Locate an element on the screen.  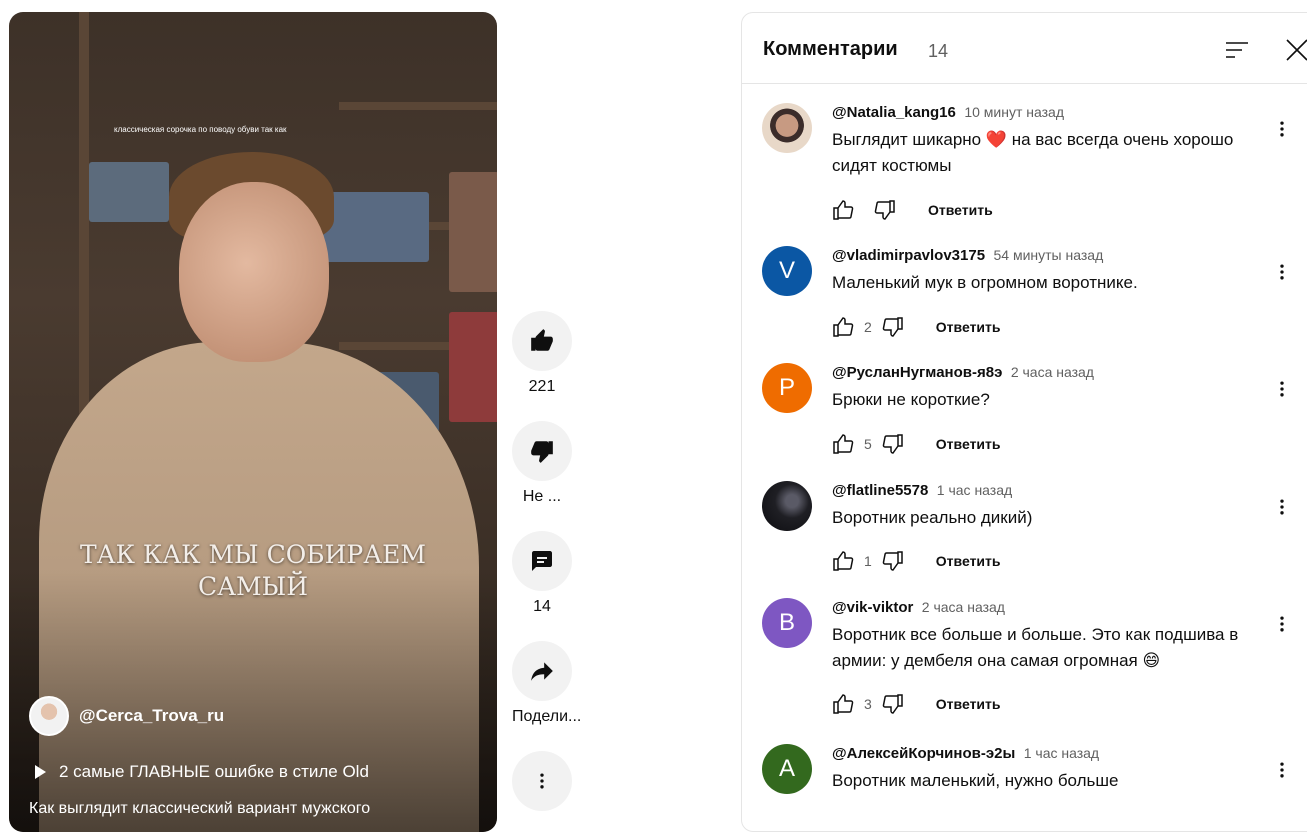
comment-text: Маленький мук в огромном воротнике. is located at coordinates (985, 282).